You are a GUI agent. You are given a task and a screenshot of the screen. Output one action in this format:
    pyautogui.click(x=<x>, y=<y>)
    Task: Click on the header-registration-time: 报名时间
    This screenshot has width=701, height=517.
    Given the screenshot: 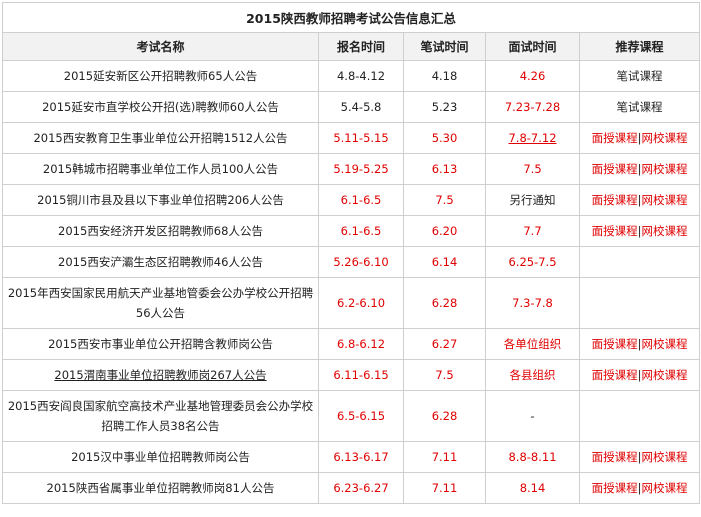 What is the action you would take?
    pyautogui.click(x=361, y=46)
    